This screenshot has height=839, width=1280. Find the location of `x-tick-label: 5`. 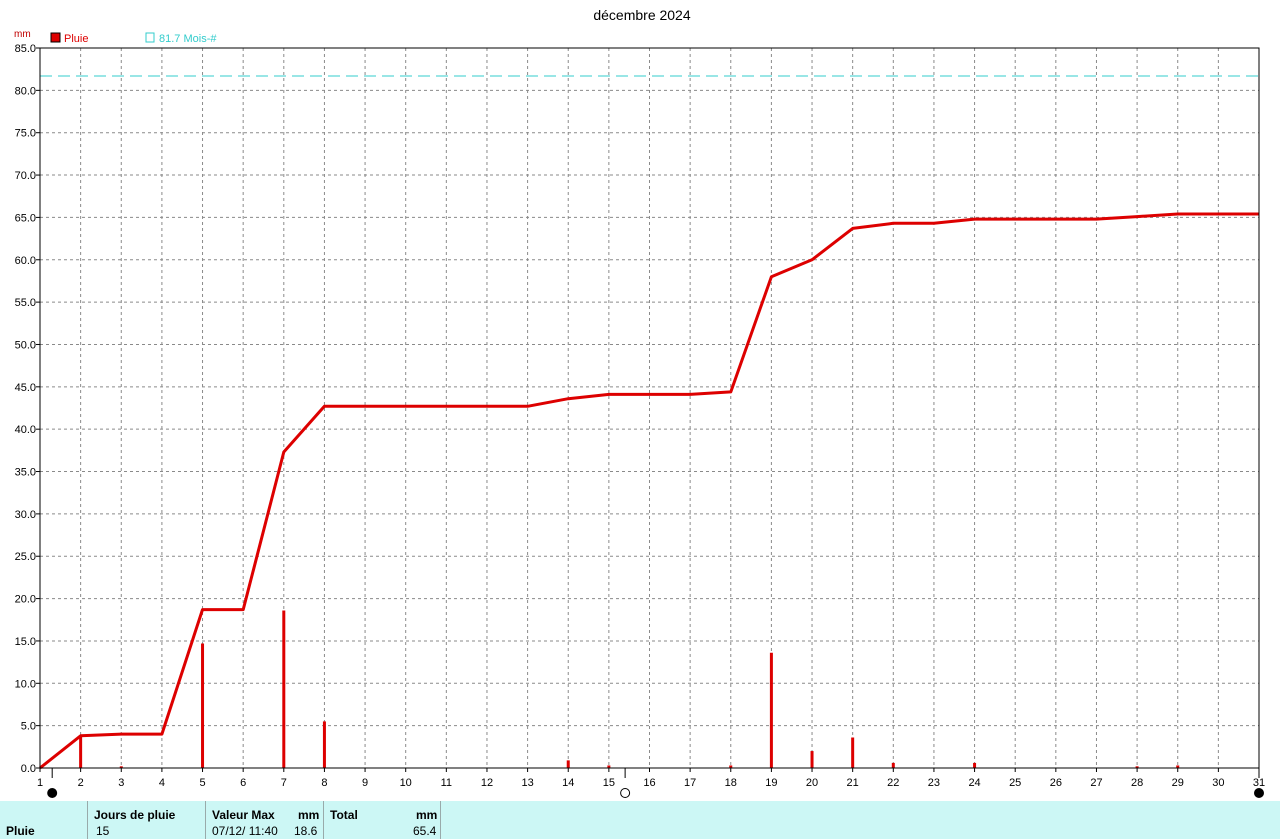

x-tick-label: 5 is located at coordinates (202, 783).